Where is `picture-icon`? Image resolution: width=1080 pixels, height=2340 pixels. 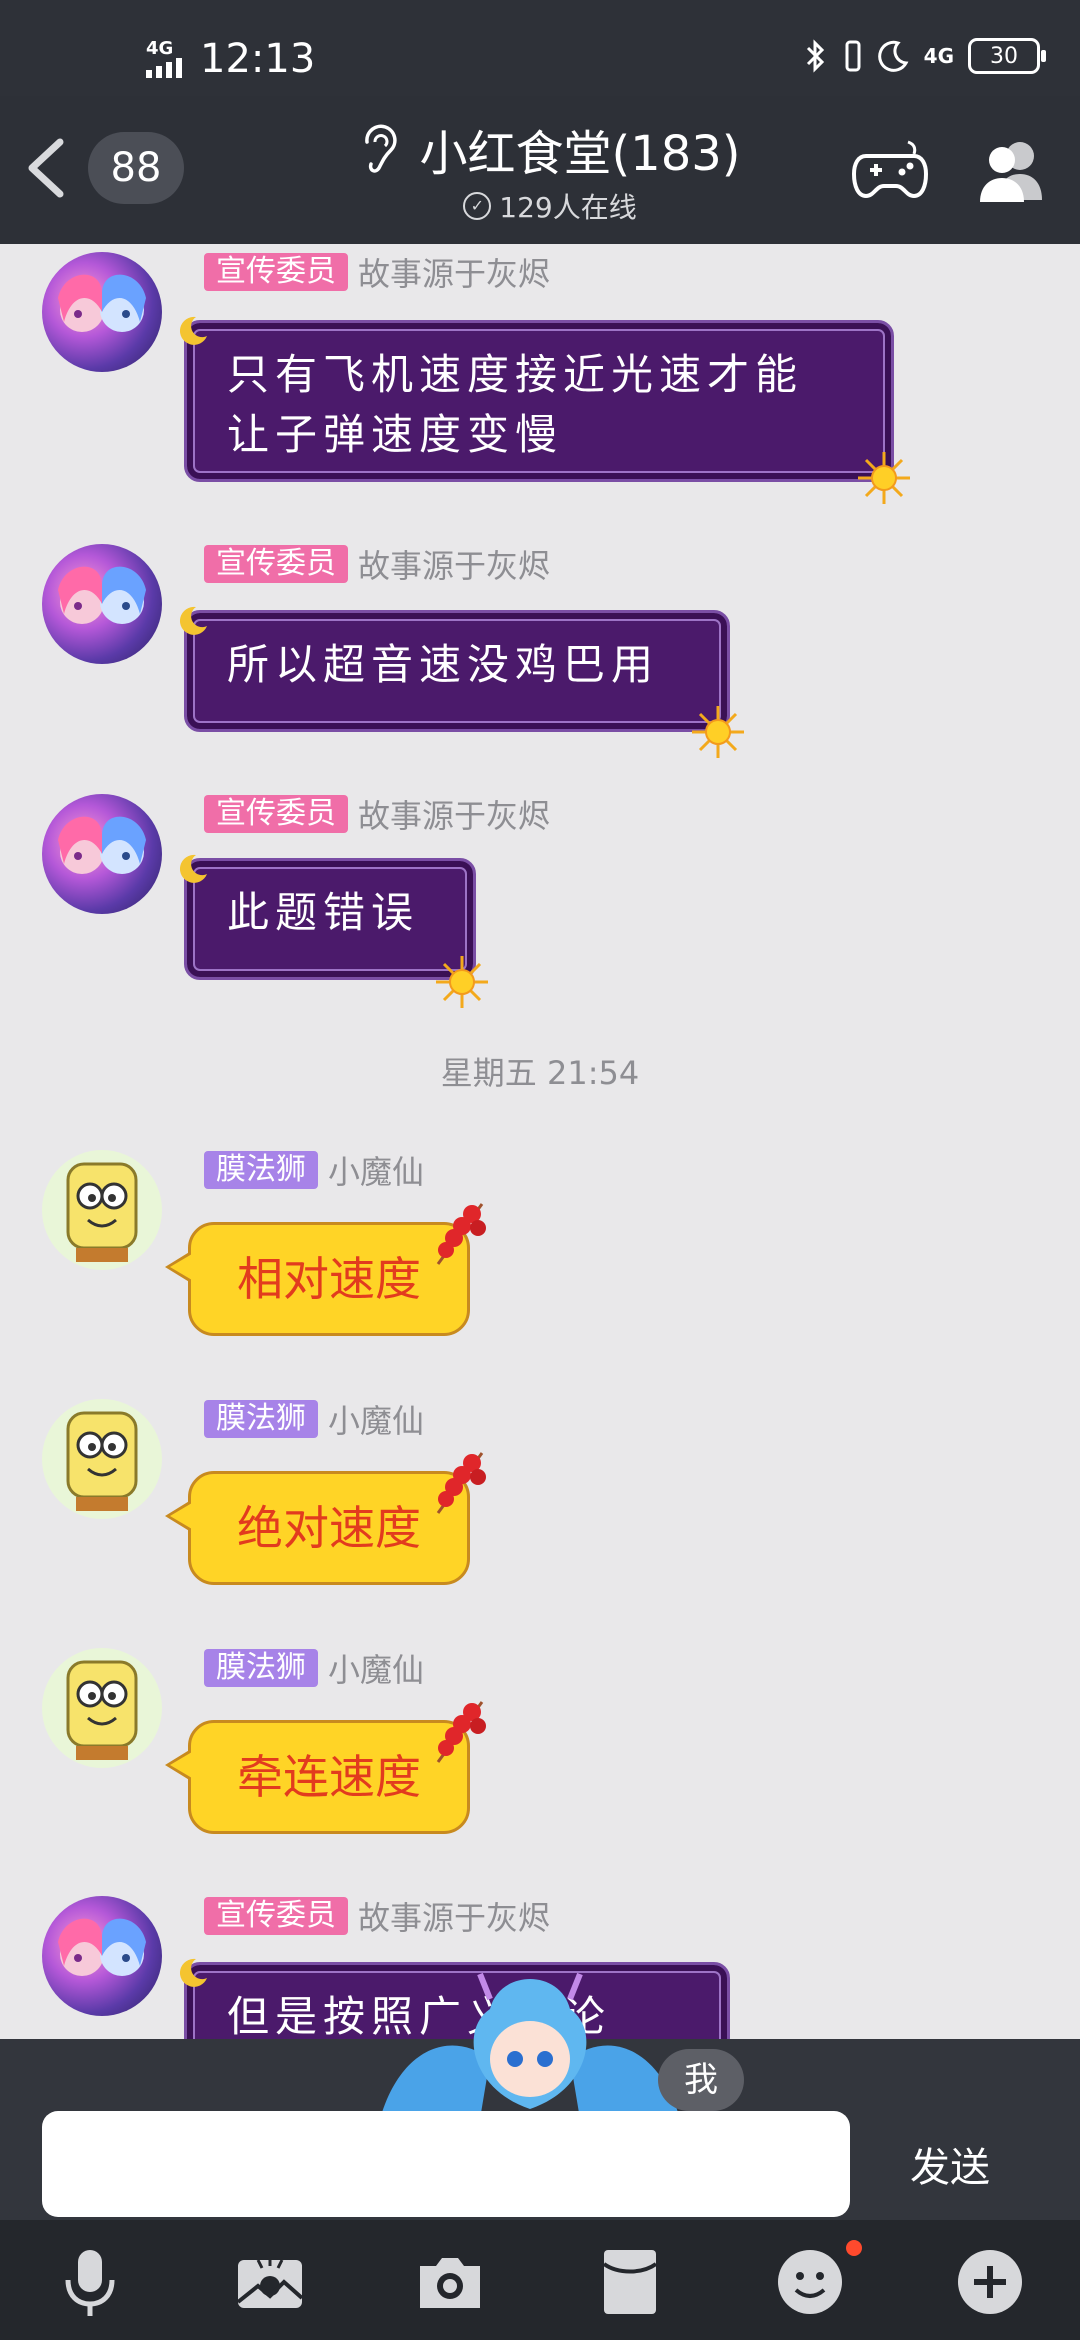
picture-icon is located at coordinates (270, 2282).